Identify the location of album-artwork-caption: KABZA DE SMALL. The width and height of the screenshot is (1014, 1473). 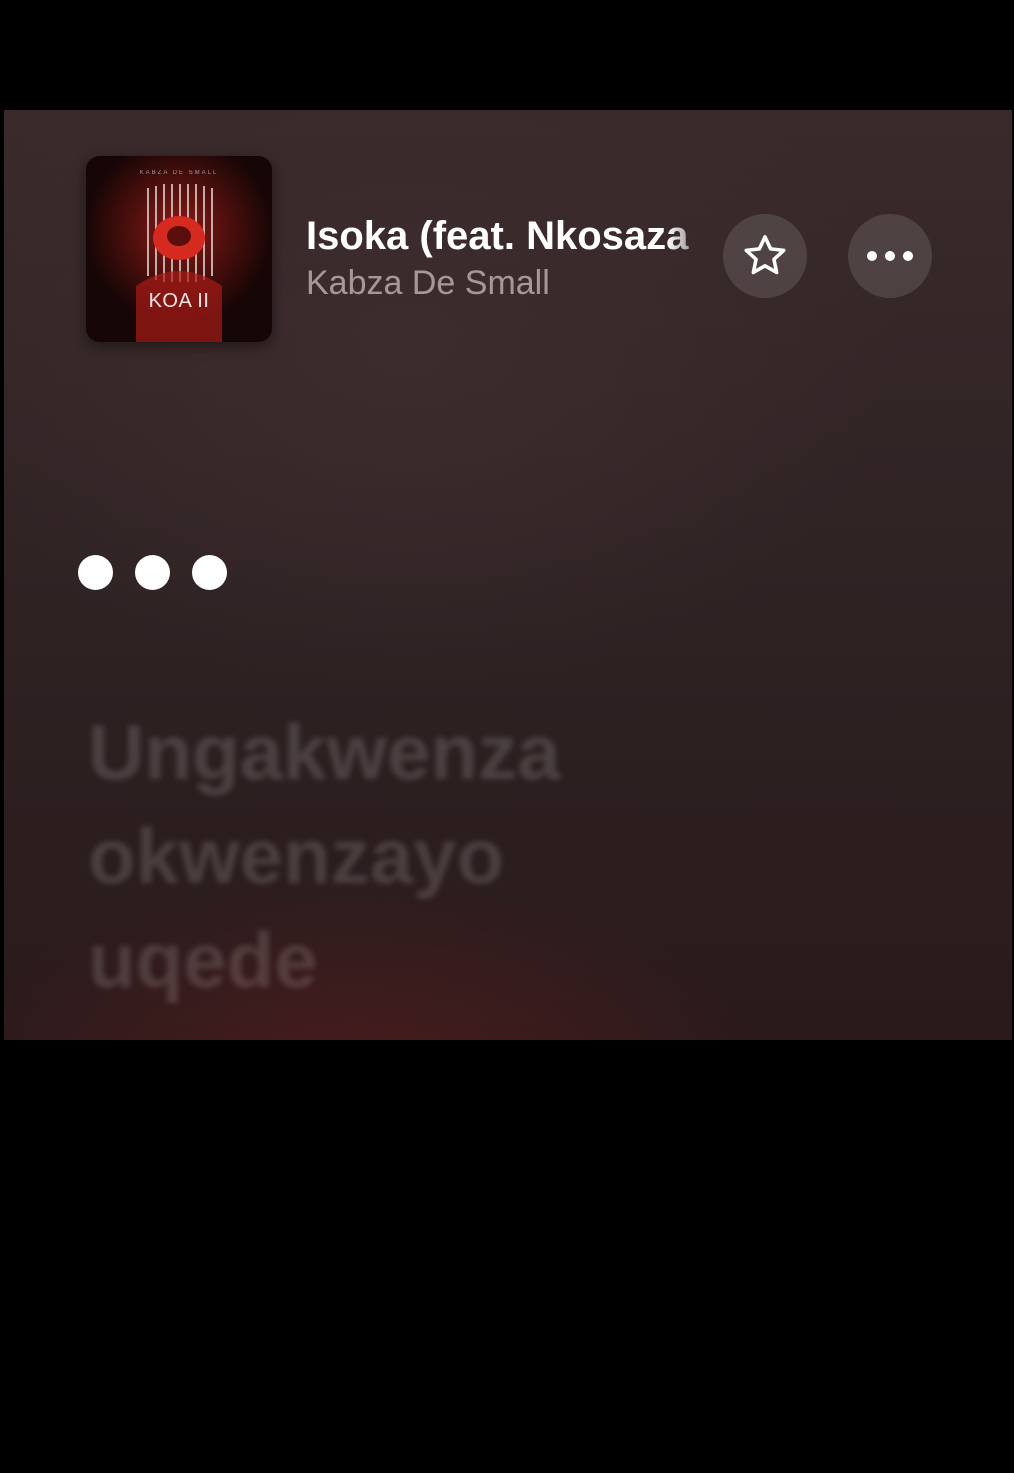
(179, 173).